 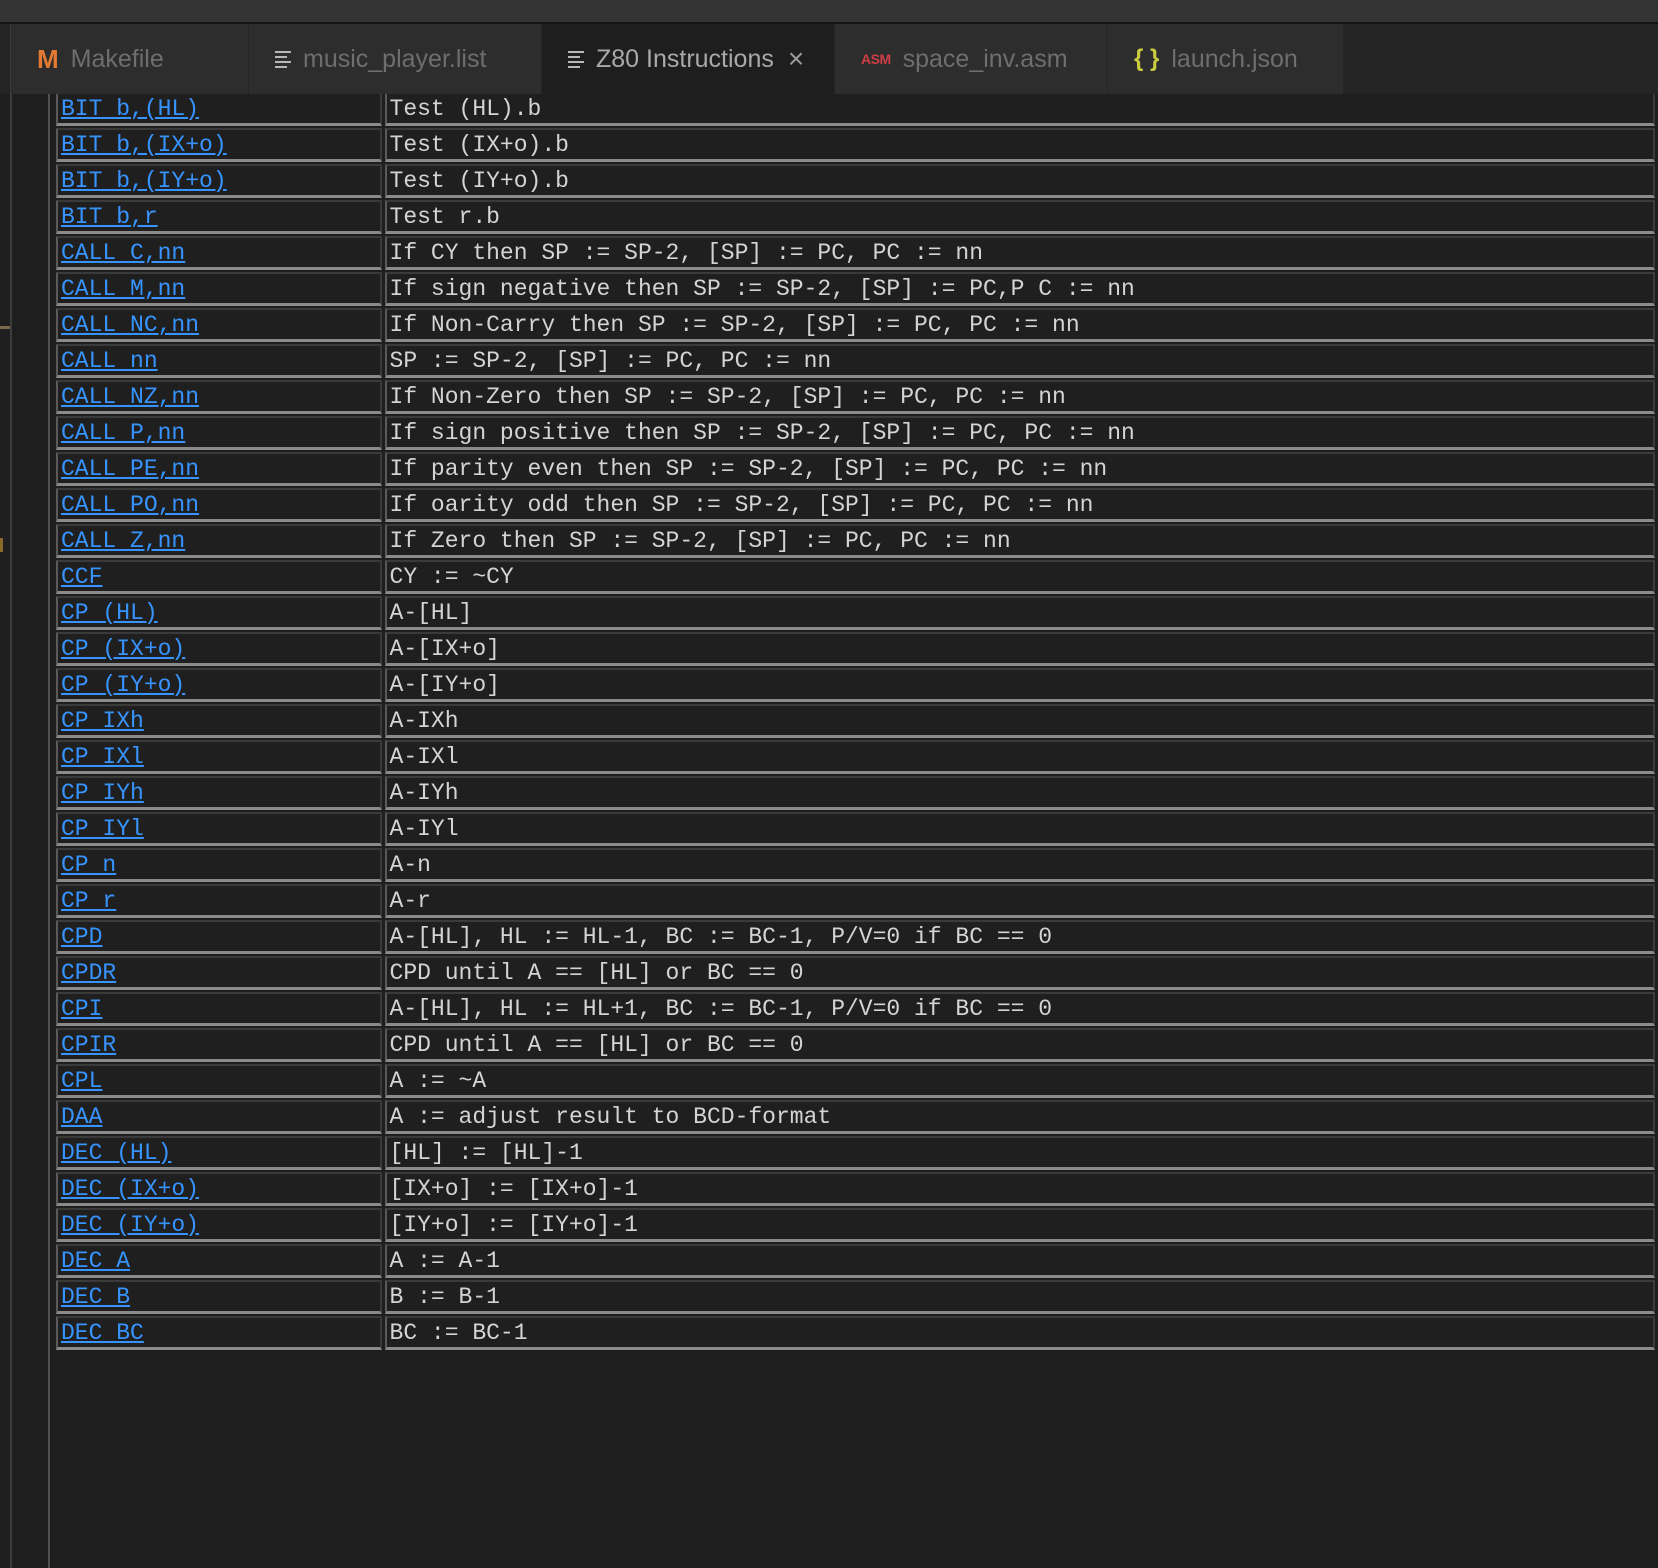 What do you see at coordinates (130, 1225) in the screenshot?
I see `instruction-link: DEC (IY+o)` at bounding box center [130, 1225].